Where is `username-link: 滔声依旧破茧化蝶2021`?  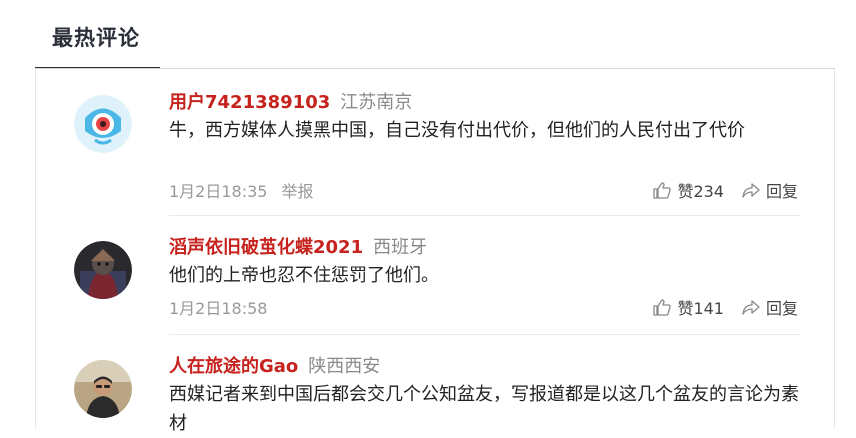
username-link: 滔声依旧破茧化蝶2021 is located at coordinates (266, 247).